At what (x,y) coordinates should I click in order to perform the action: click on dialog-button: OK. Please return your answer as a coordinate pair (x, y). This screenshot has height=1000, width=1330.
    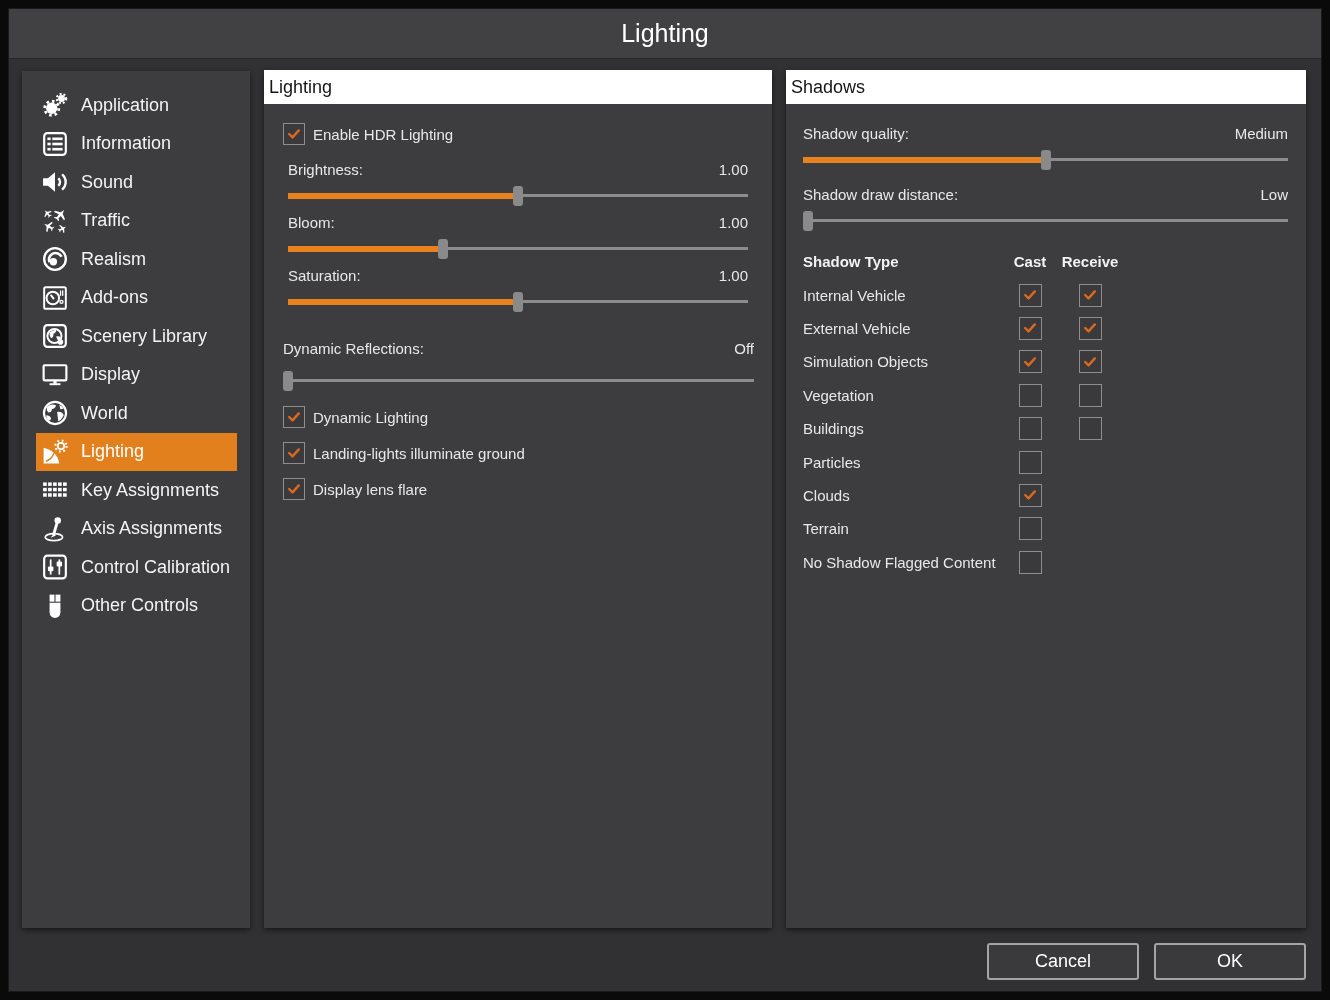
    Looking at the image, I should click on (1230, 961).